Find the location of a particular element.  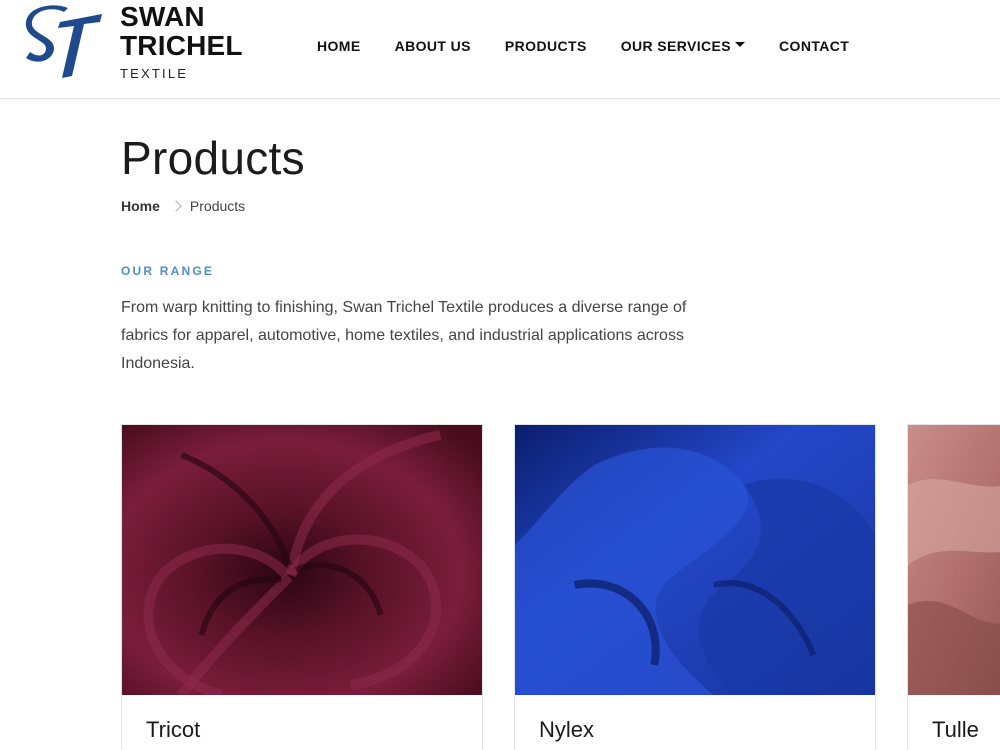

page-title: Products is located at coordinates (213, 158).